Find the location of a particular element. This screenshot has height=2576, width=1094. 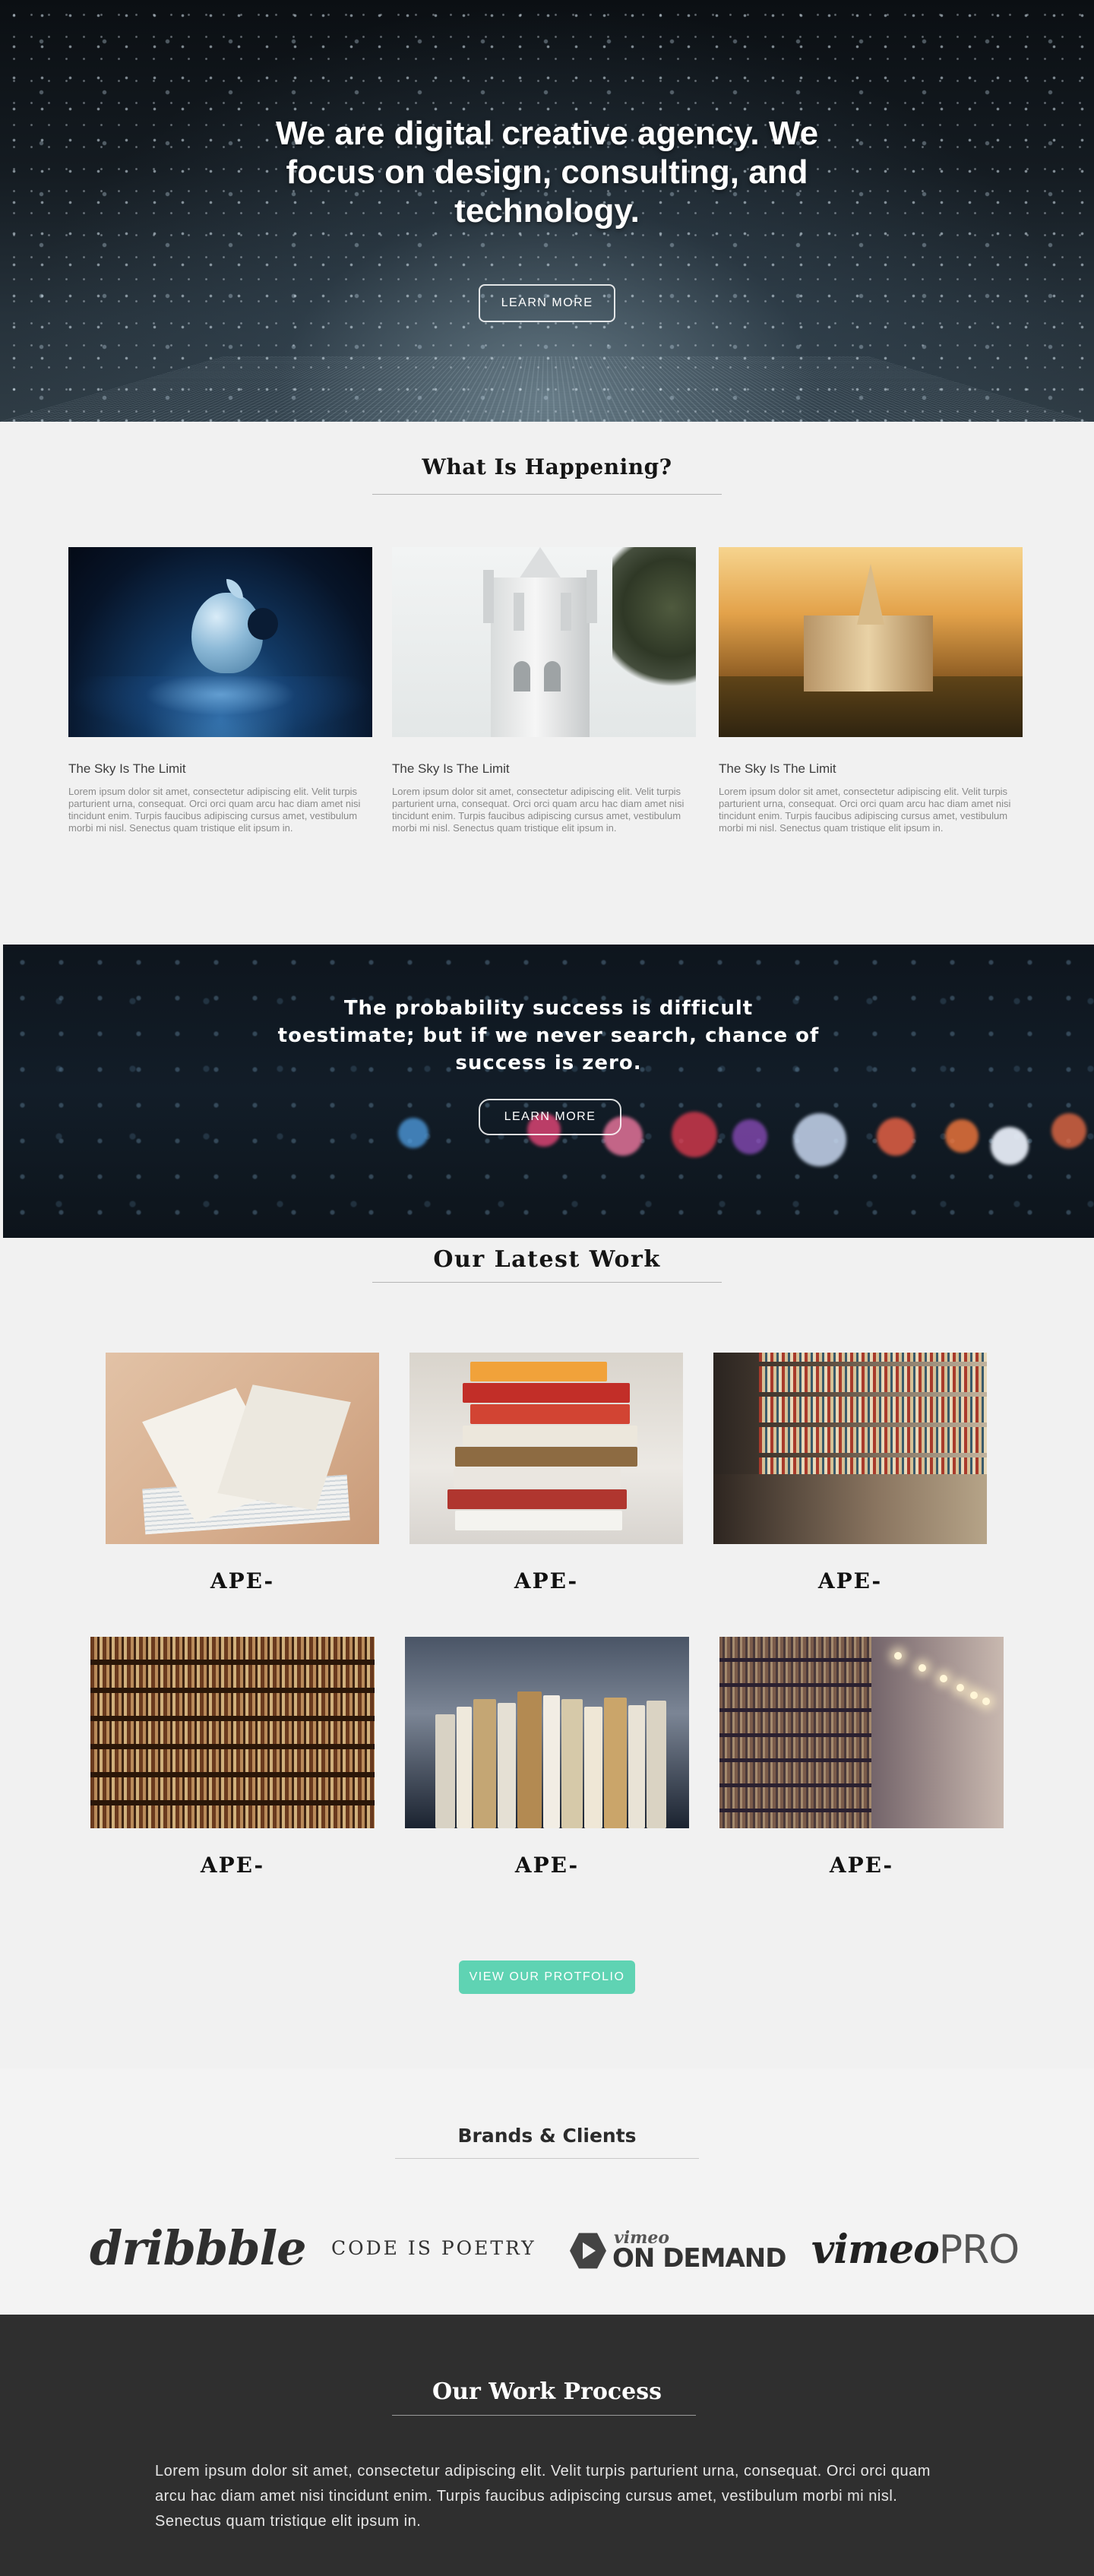

brands-title-divider is located at coordinates (547, 2158).